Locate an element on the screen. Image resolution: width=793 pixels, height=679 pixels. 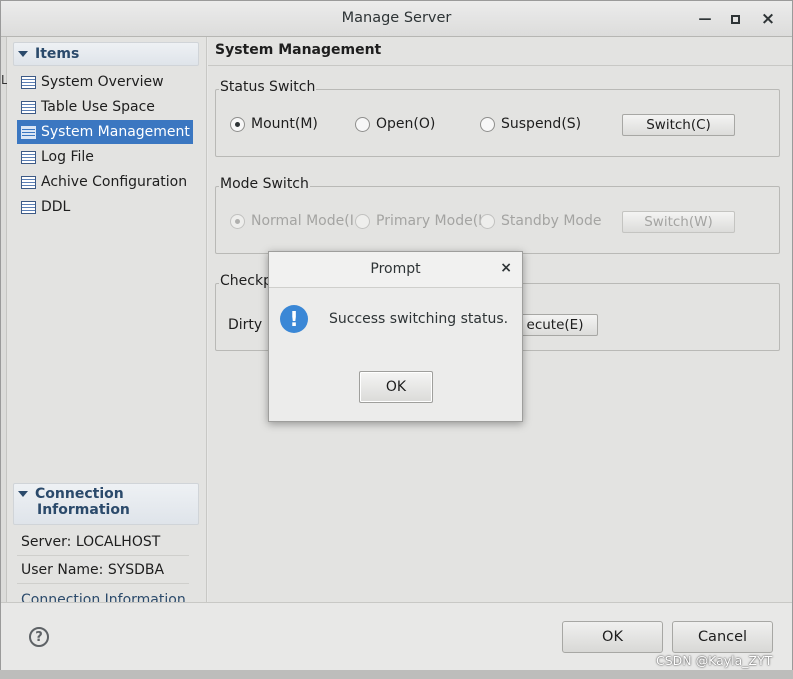
minimize-button: — is located at coordinates (705, 19).